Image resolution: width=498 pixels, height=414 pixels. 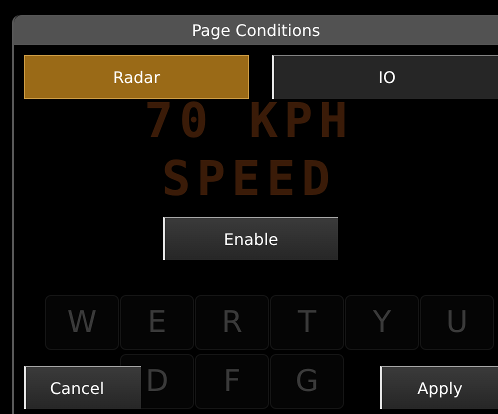 What do you see at coordinates (82, 387) in the screenshot?
I see `cancel-button: Cancel` at bounding box center [82, 387].